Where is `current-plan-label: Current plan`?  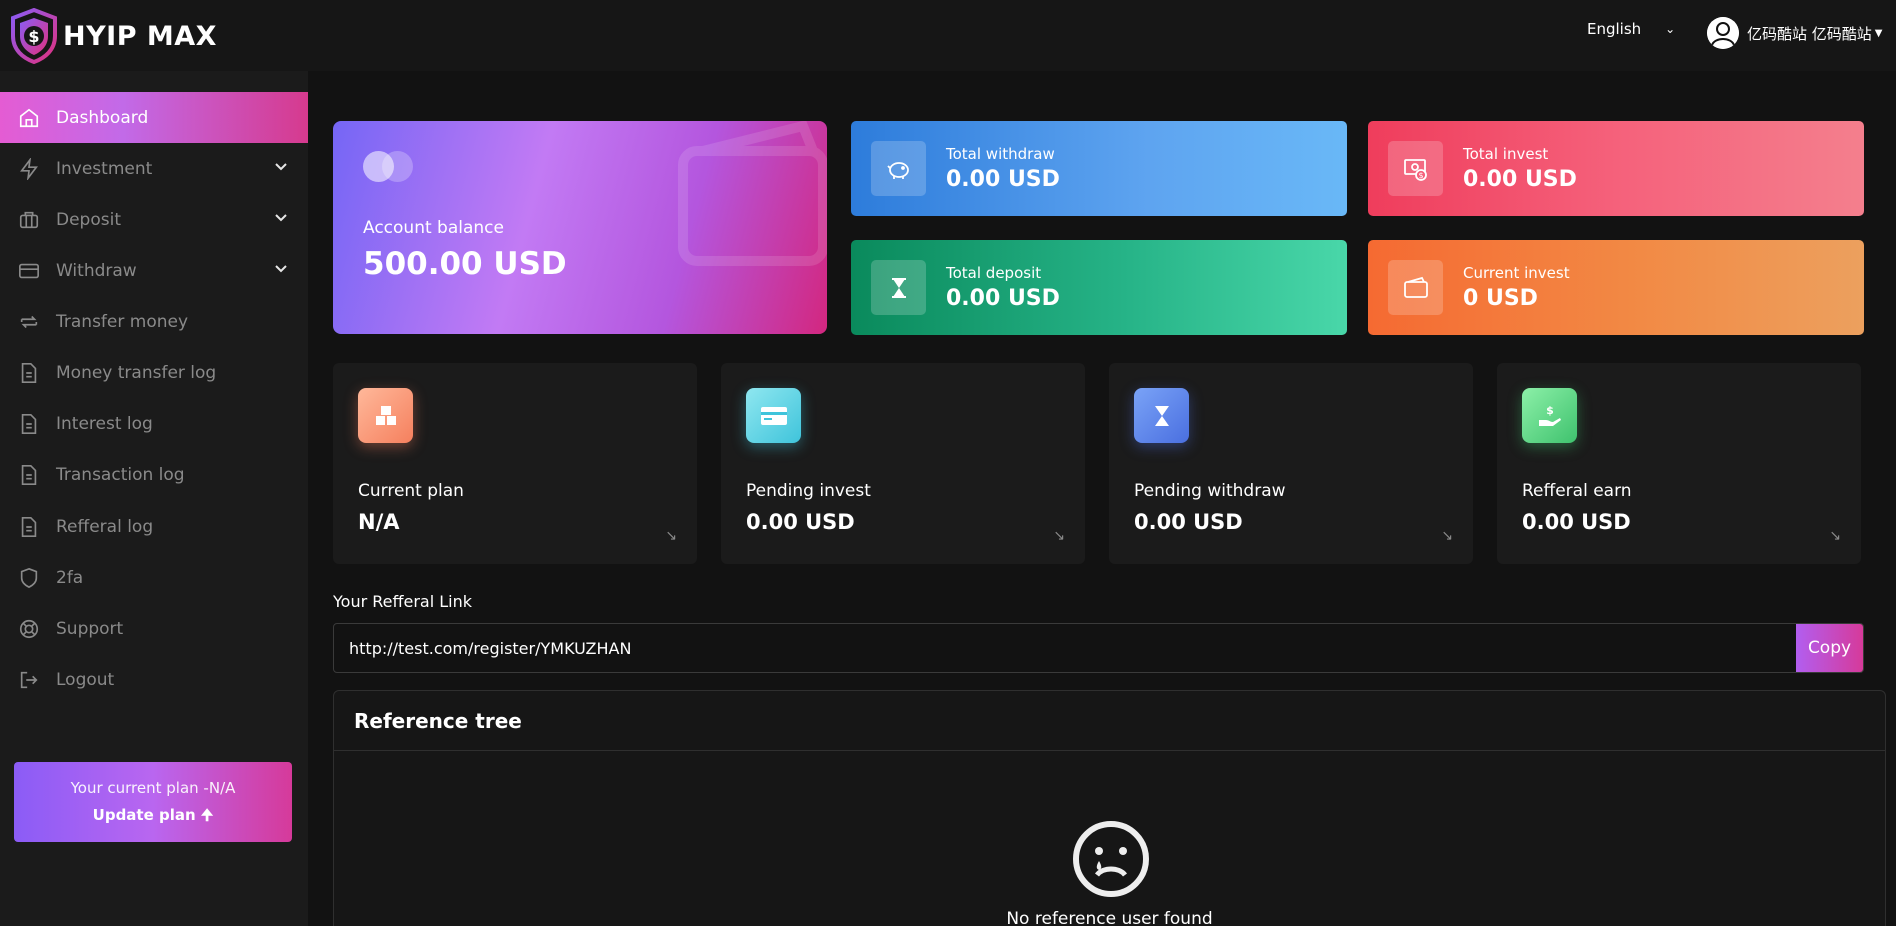 current-plan-label: Current plan is located at coordinates (411, 491).